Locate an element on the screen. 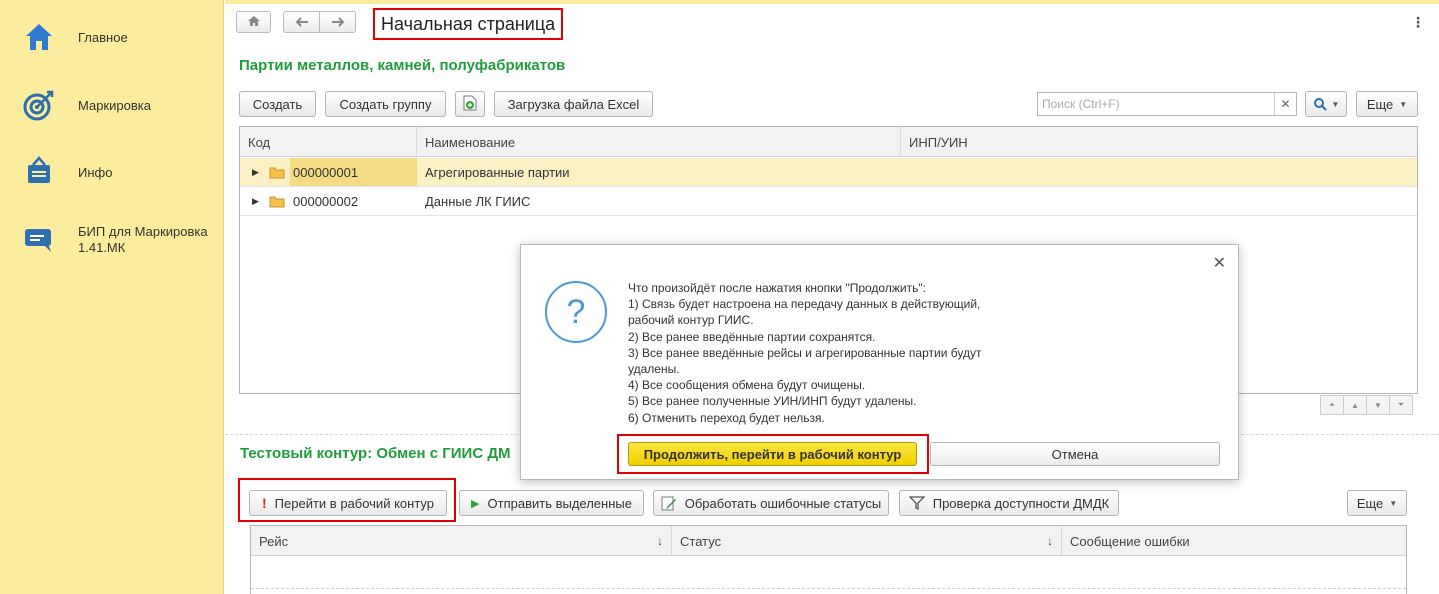  dialog-line: 6) Отменить переход будет нельзя. is located at coordinates (726, 417).